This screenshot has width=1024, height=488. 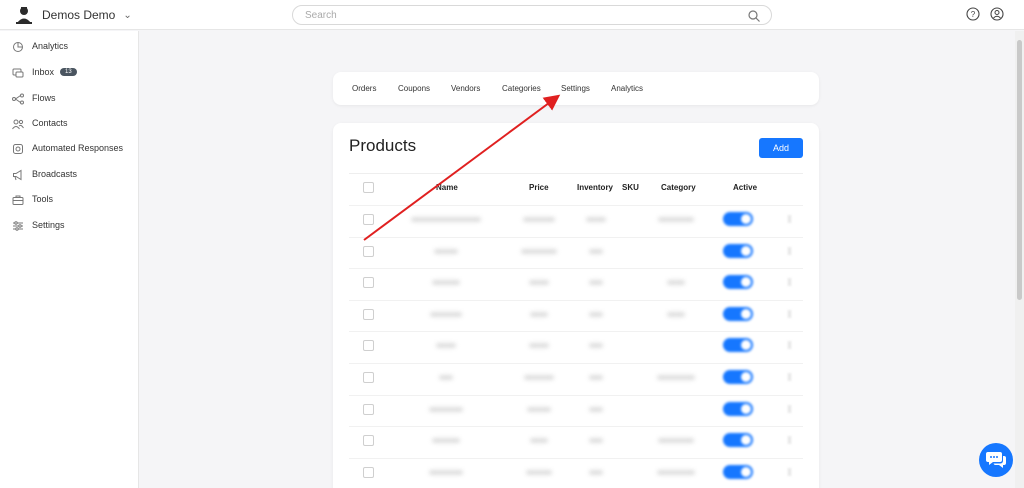 What do you see at coordinates (1019, 170) in the screenshot?
I see `page-scrollbar-thumb` at bounding box center [1019, 170].